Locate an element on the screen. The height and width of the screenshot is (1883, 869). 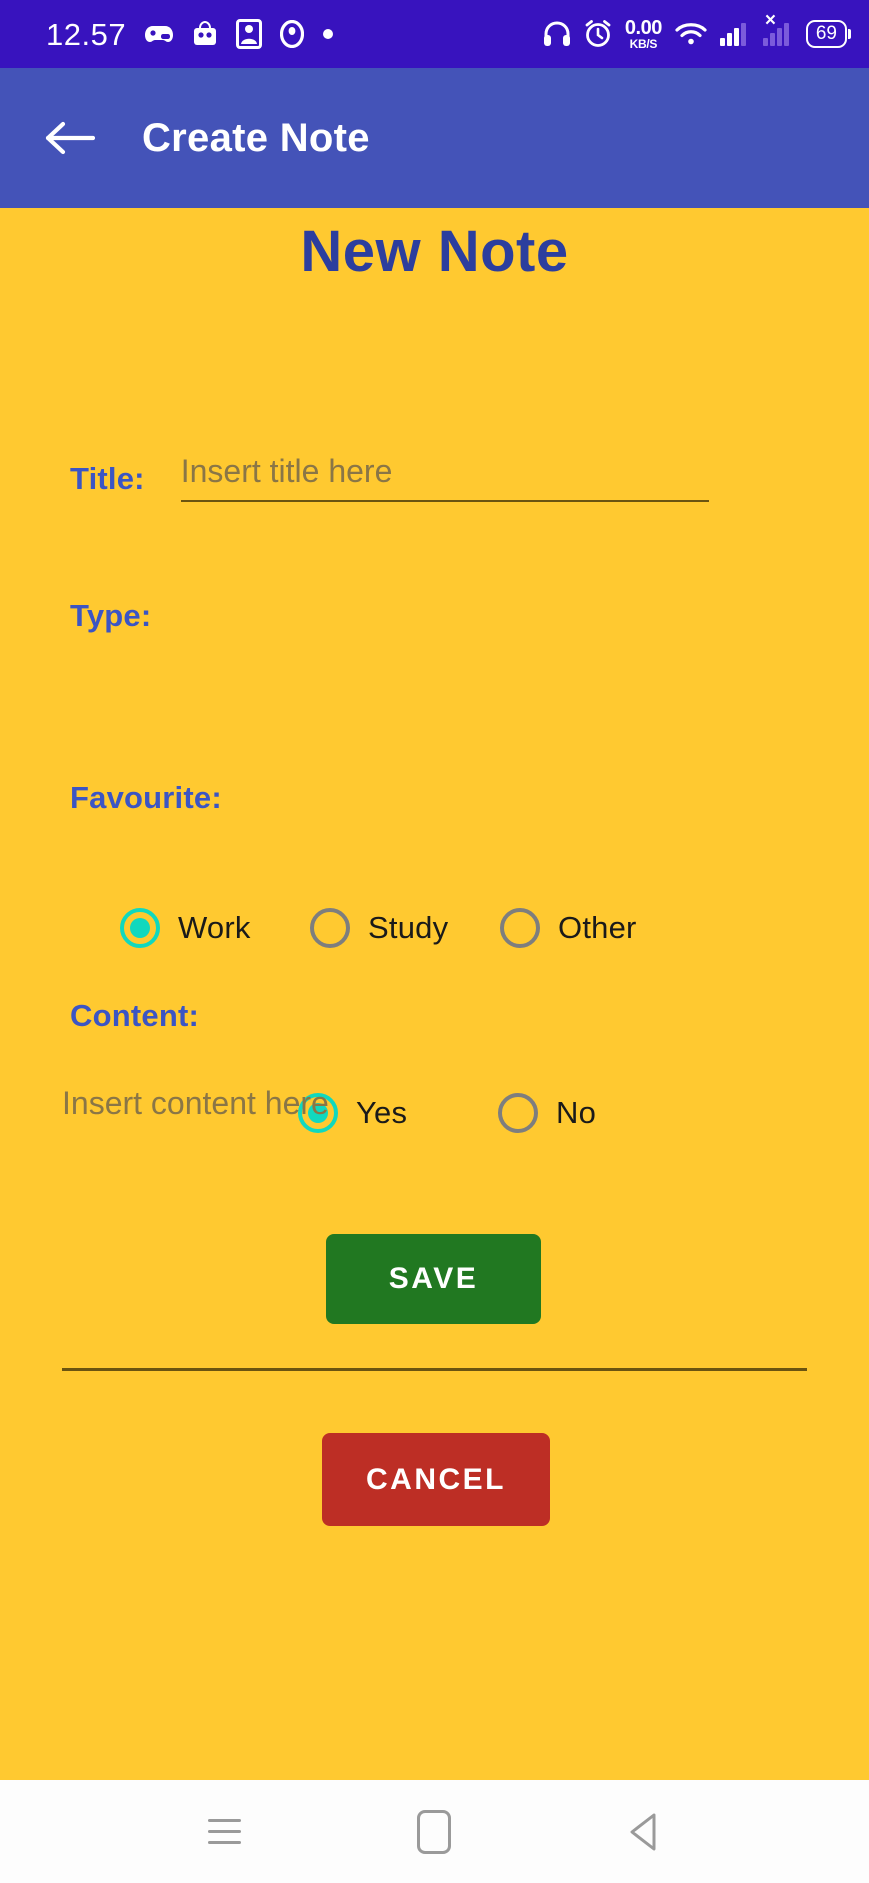
title-field-row: Title: is located at coordinates (434, 477).